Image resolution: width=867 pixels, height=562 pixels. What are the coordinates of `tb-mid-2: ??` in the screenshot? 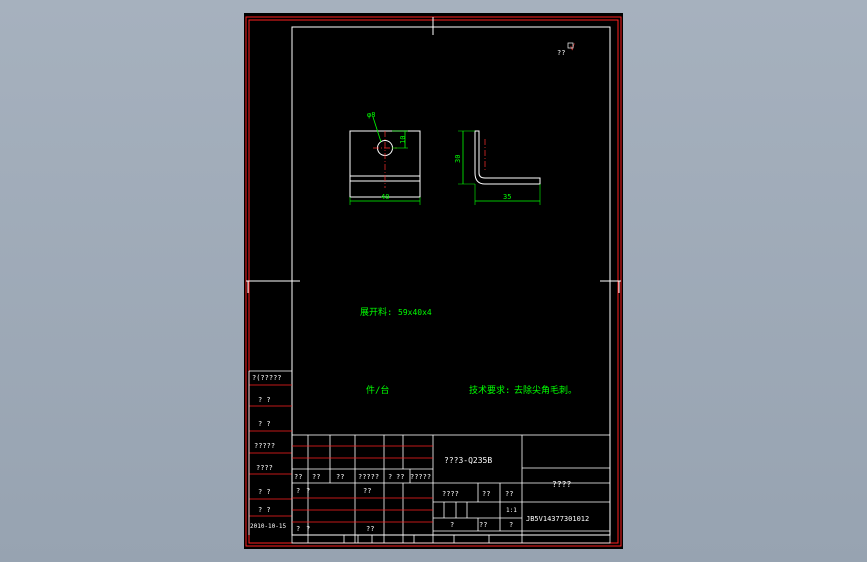 It's located at (486, 494).